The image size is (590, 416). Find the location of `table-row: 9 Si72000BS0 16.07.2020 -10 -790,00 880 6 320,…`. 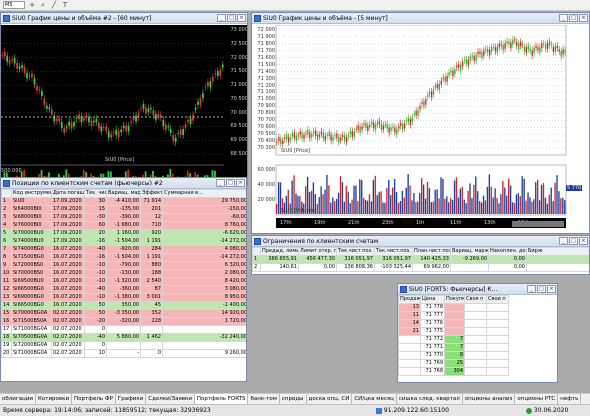

table-row: 9 Si72000BS0 16.07.2020 -10 -790,00 880 6 320,… is located at coordinates (123, 265).